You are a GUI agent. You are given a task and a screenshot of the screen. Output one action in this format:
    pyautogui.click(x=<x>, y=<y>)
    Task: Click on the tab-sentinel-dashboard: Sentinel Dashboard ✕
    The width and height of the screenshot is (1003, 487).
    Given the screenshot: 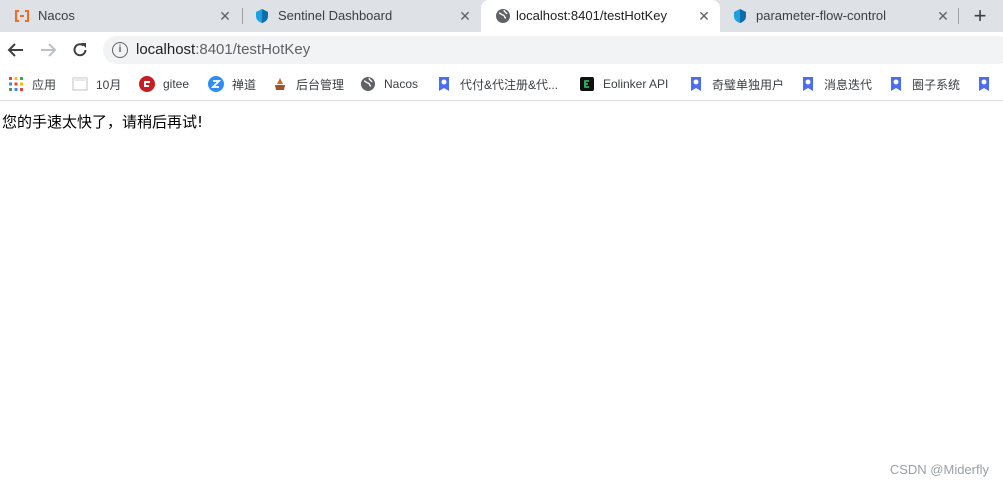 What is the action you would take?
    pyautogui.click(x=361, y=16)
    